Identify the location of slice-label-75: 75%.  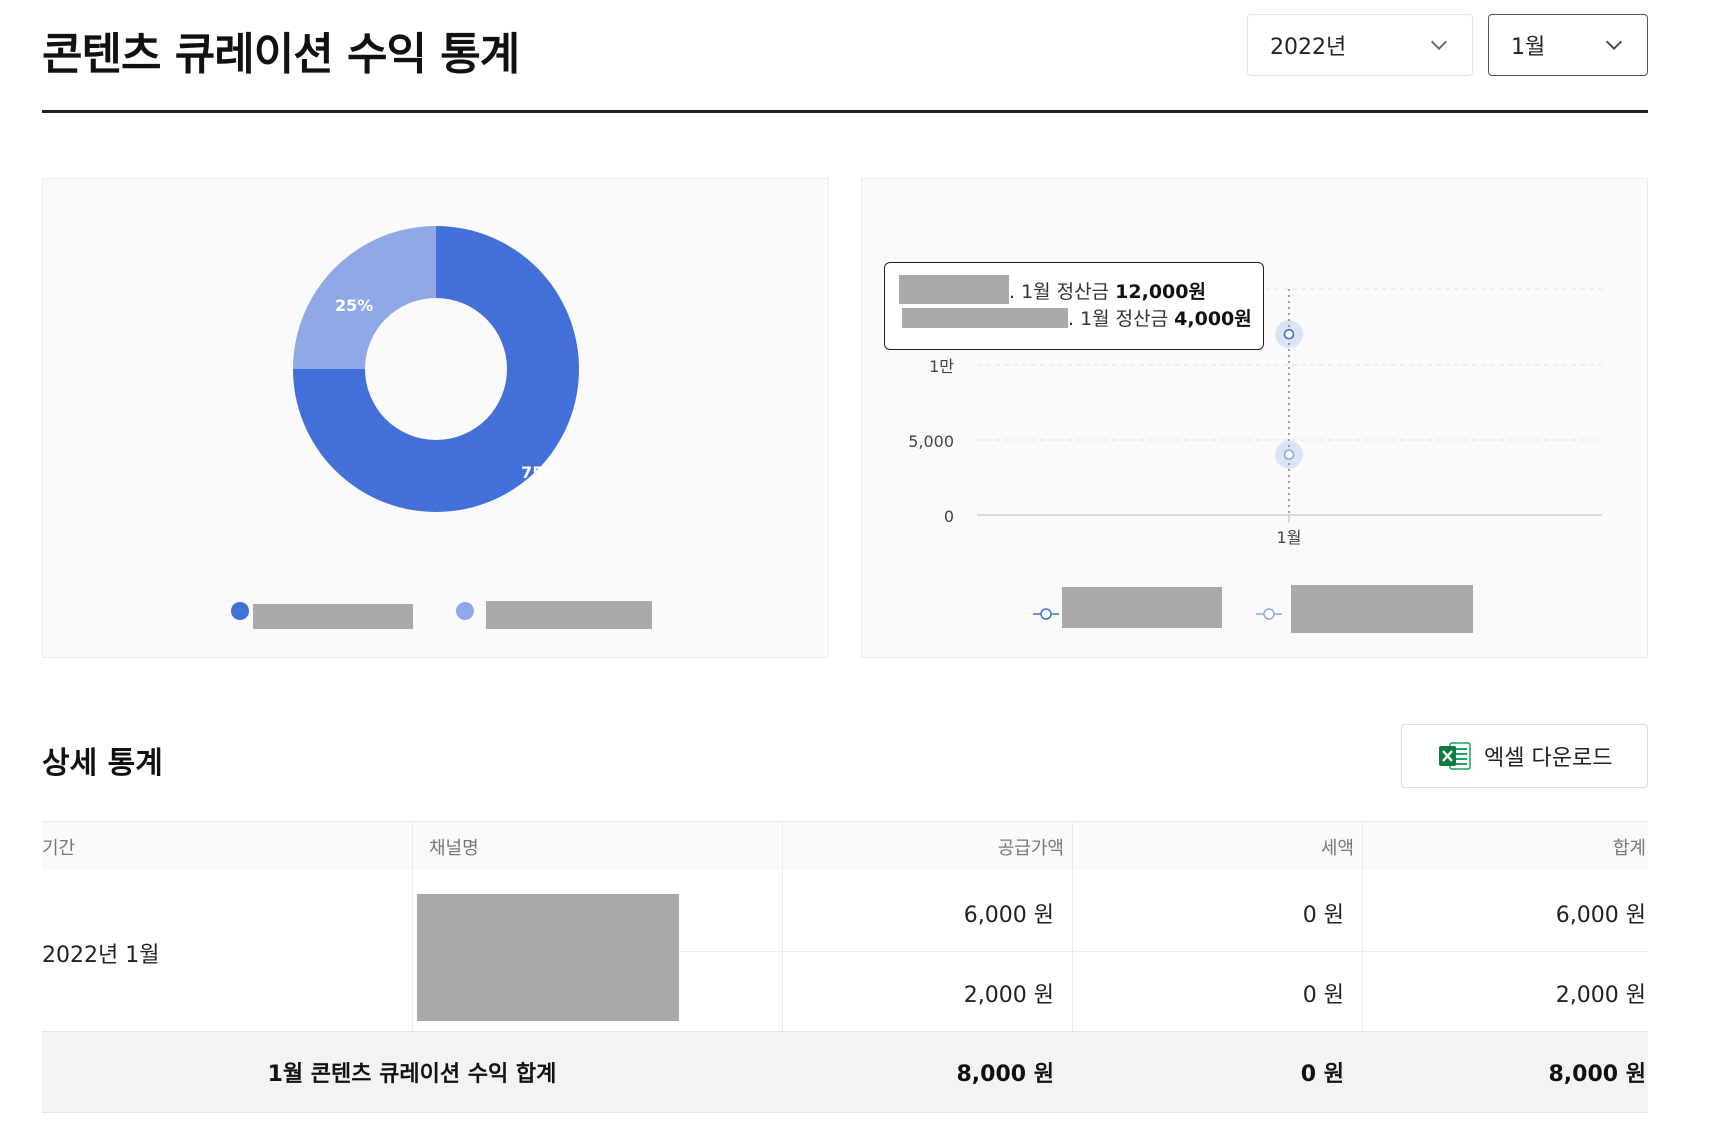
(540, 472).